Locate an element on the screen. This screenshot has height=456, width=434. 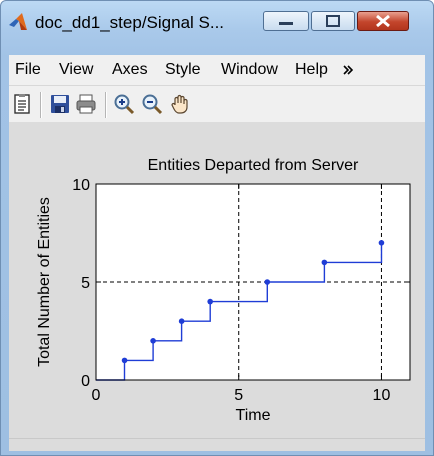
y-tick-label: 5 is located at coordinates (85, 283).